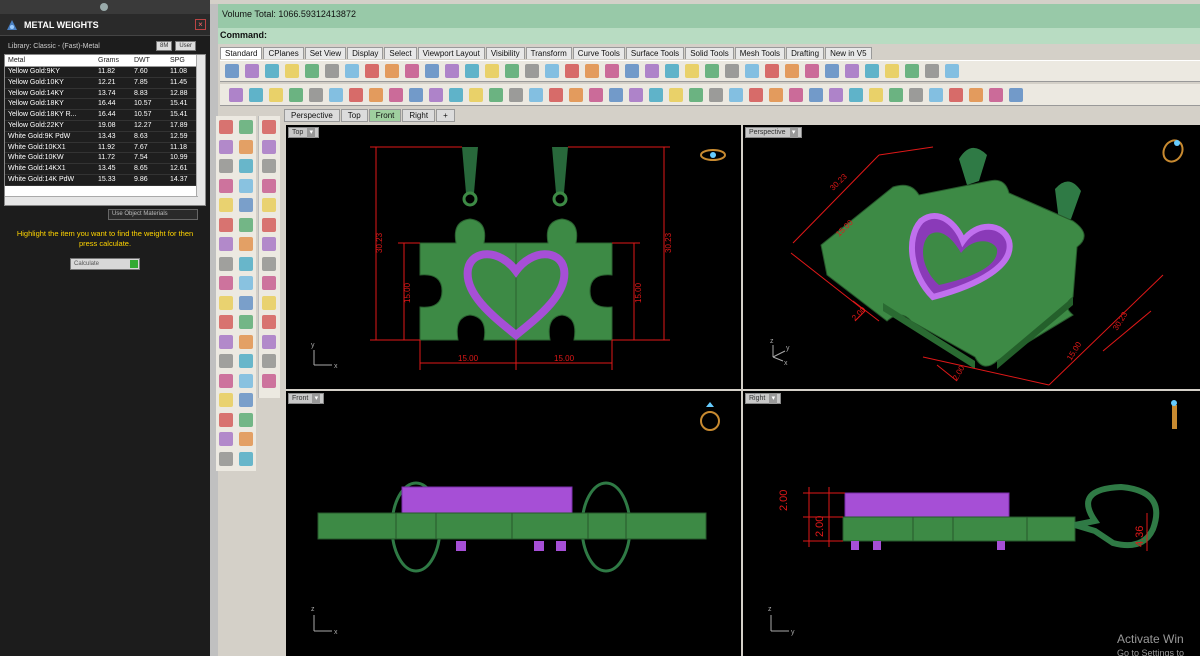 Image resolution: width=1200 pixels, height=656 pixels. What do you see at coordinates (200, 24) in the screenshot?
I see `close-icon: ×` at bounding box center [200, 24].